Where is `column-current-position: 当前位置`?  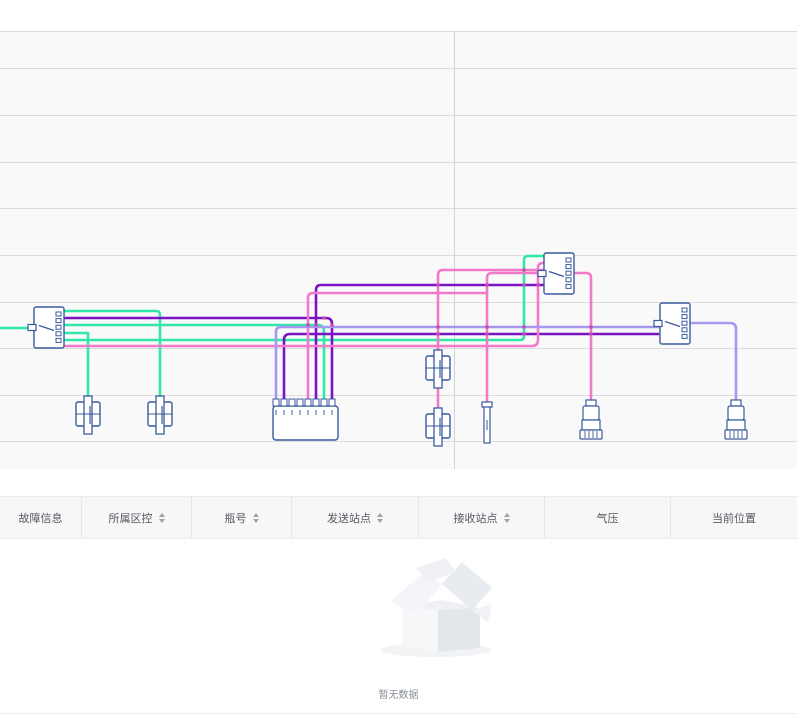
column-current-position: 当前位置 is located at coordinates (734, 517).